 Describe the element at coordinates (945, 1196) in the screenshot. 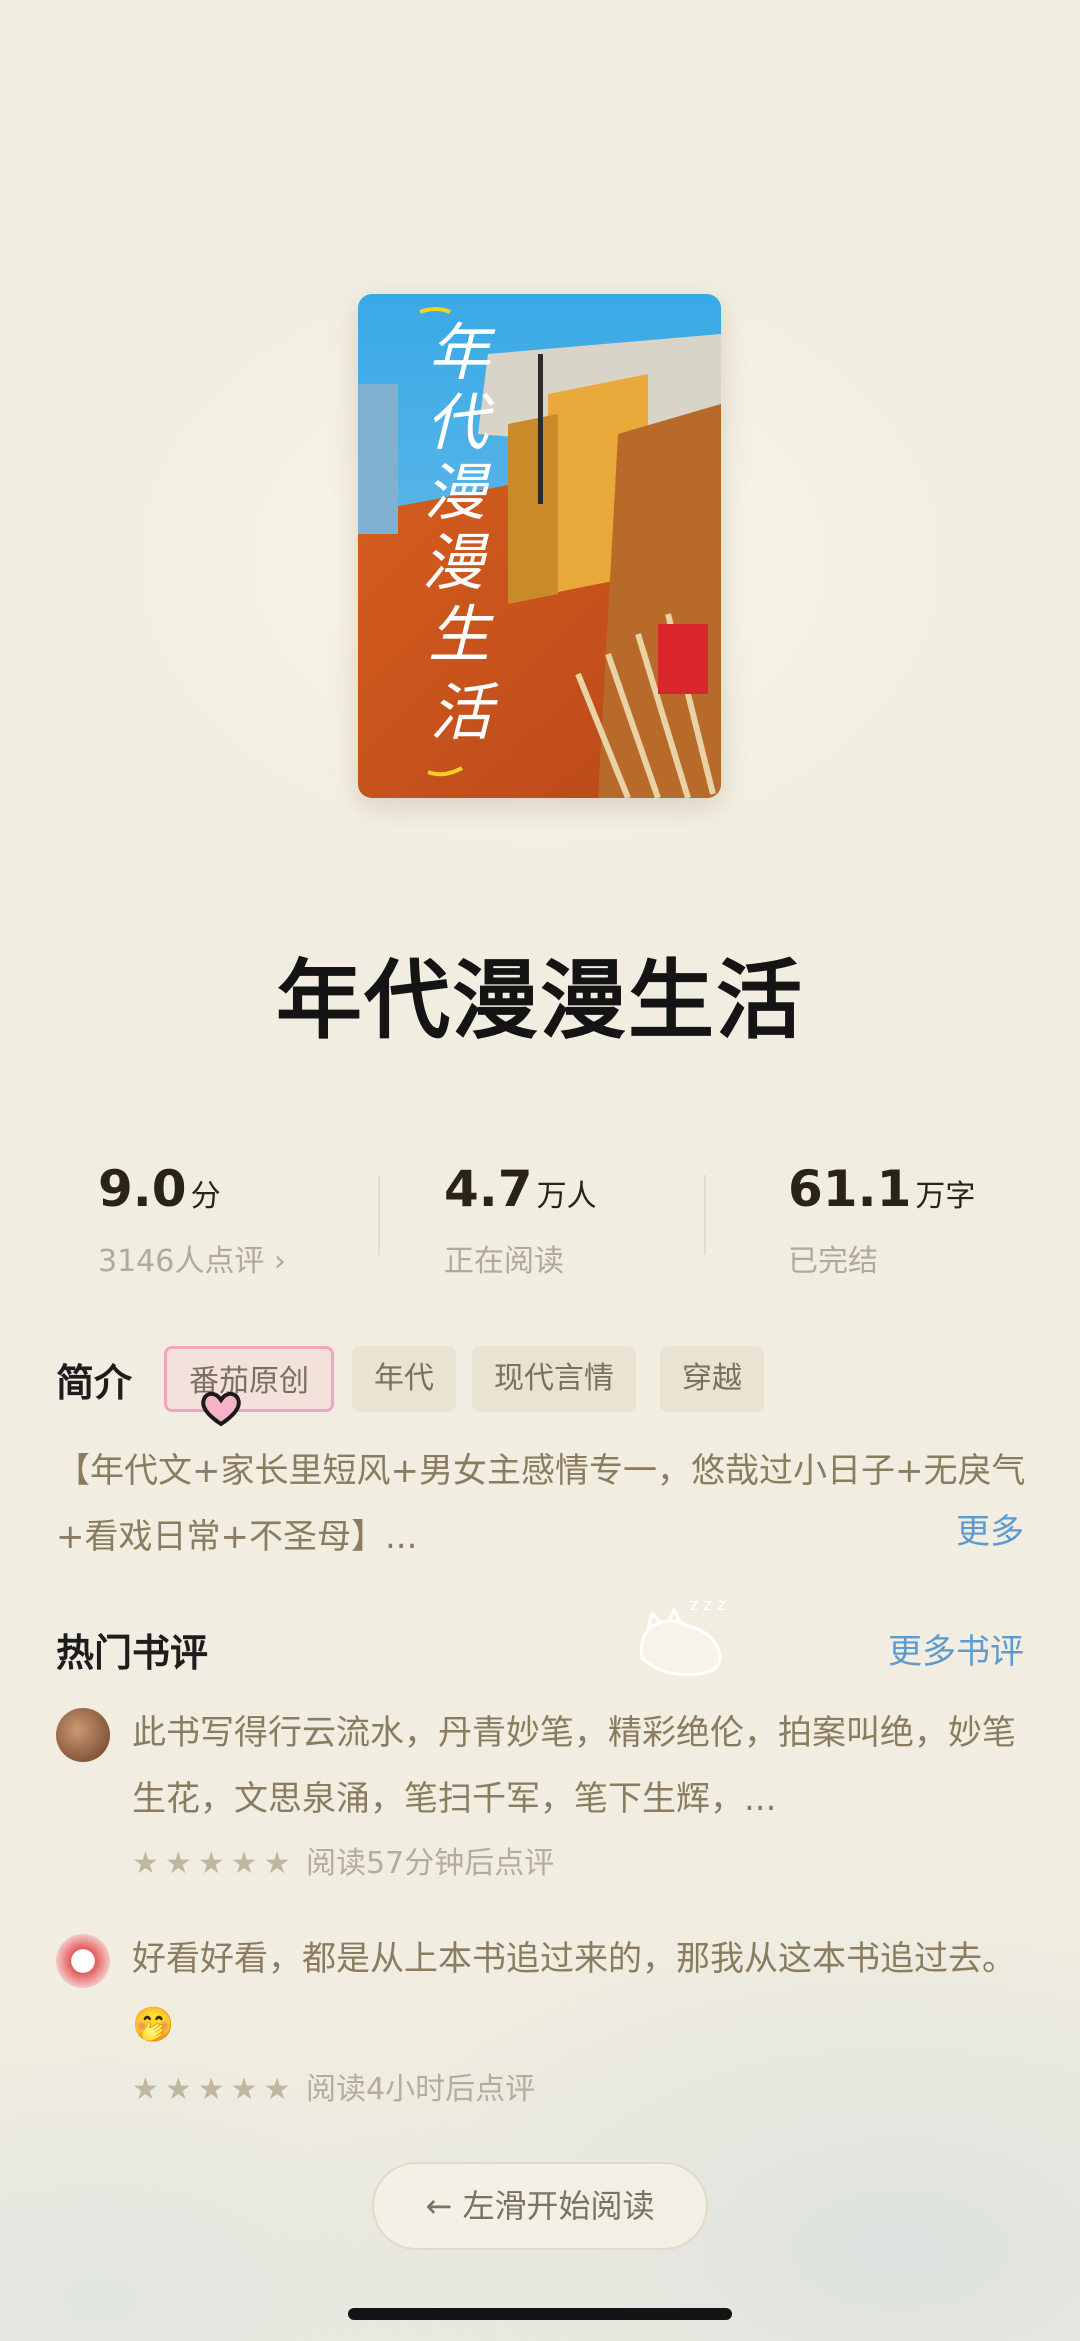

I see `words-unit: 万字` at that location.